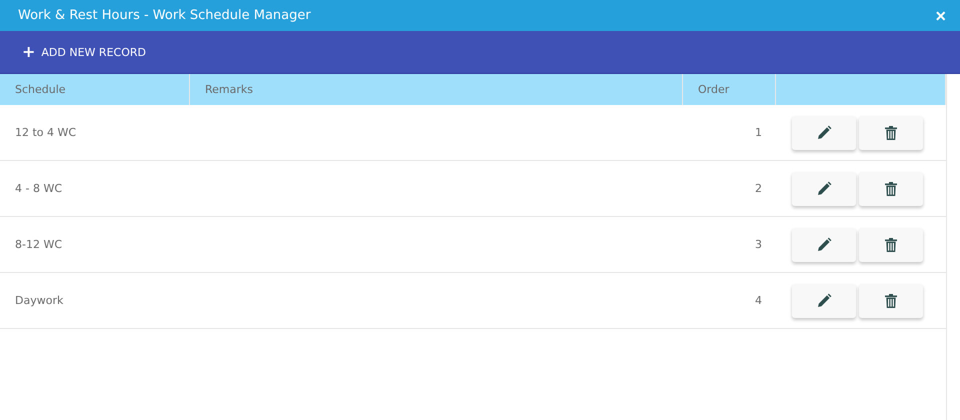  I want to click on table-cell-text: 4, so click(758, 300).